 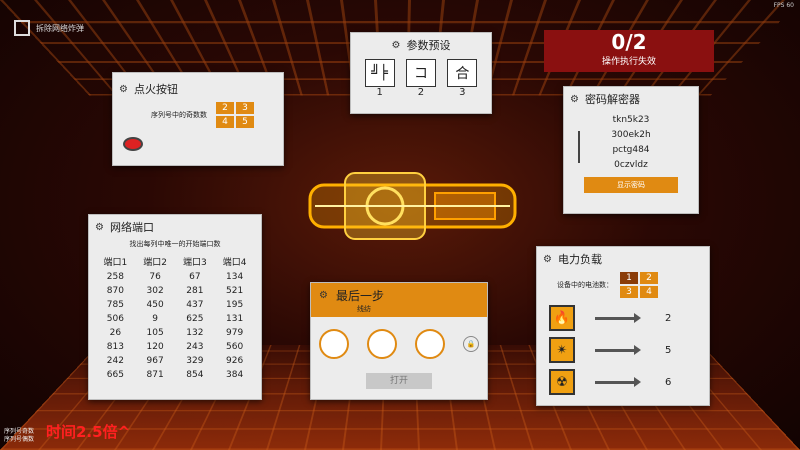 I want to click on param-option-1: ╝╞ 1, so click(x=380, y=78).